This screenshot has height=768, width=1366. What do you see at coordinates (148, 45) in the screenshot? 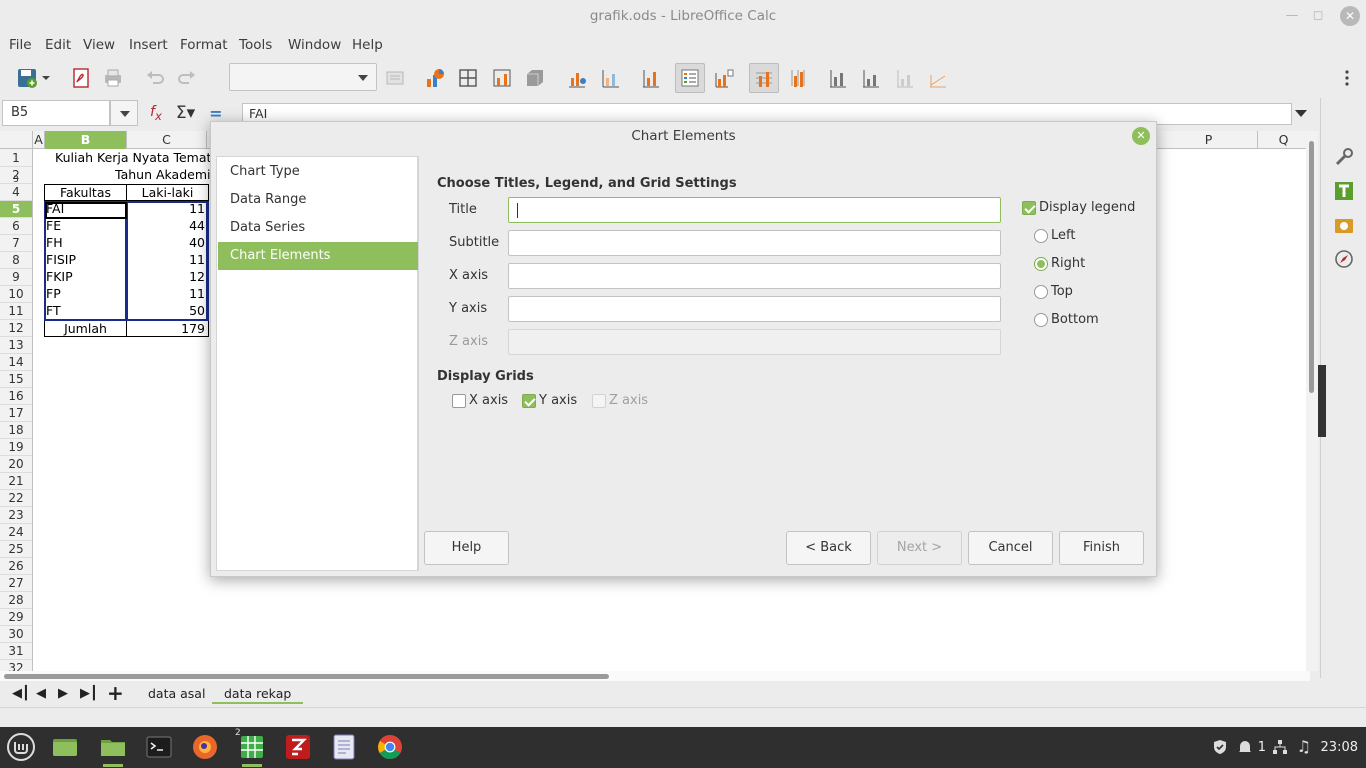
I see `menu-insert: Insert` at bounding box center [148, 45].